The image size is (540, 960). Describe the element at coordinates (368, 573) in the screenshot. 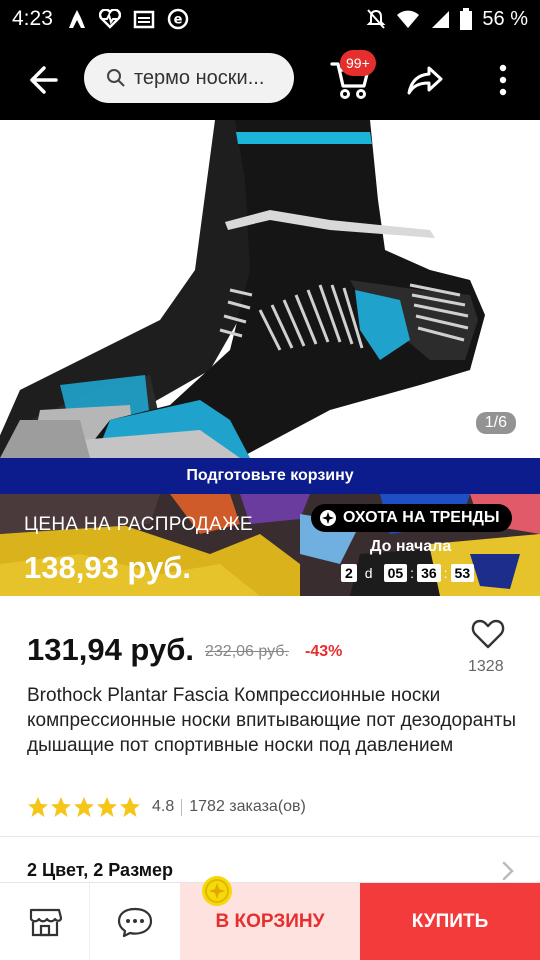

I see `countdown-days-unit: d` at that location.